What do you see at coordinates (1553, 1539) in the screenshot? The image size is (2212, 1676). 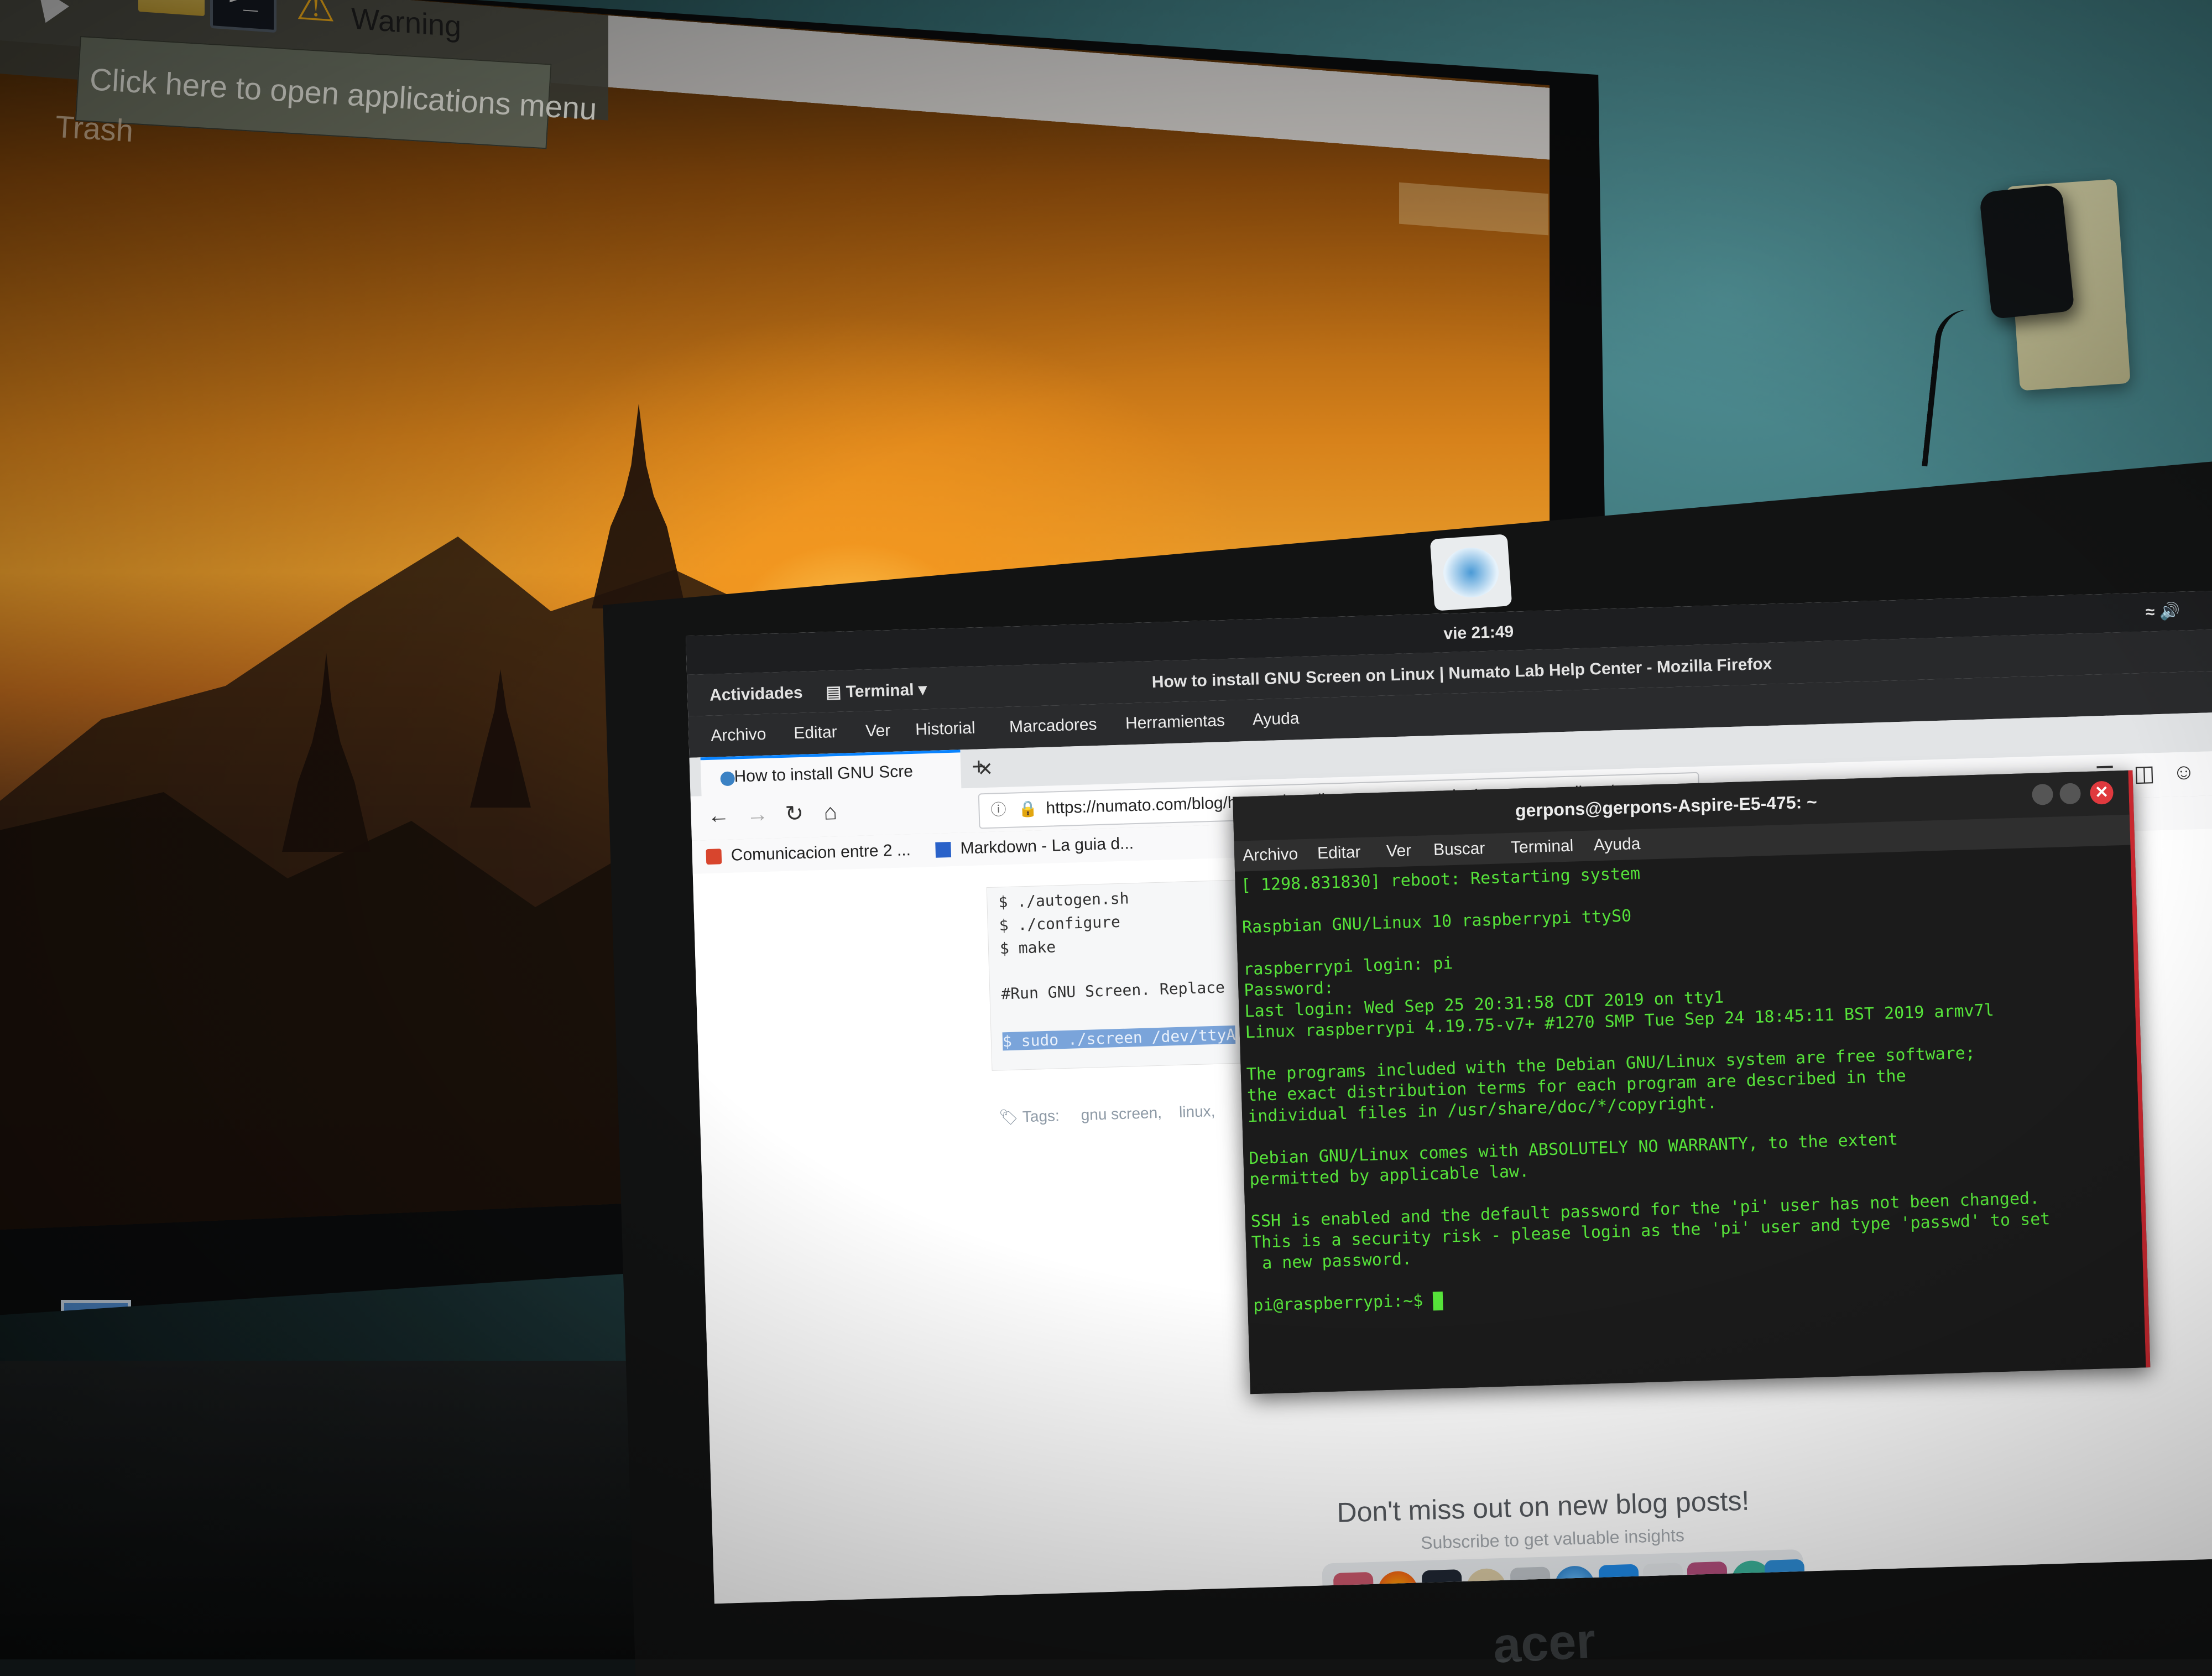 I see `blog-cta-subtitle: Subscribe to get valuable insights` at bounding box center [1553, 1539].